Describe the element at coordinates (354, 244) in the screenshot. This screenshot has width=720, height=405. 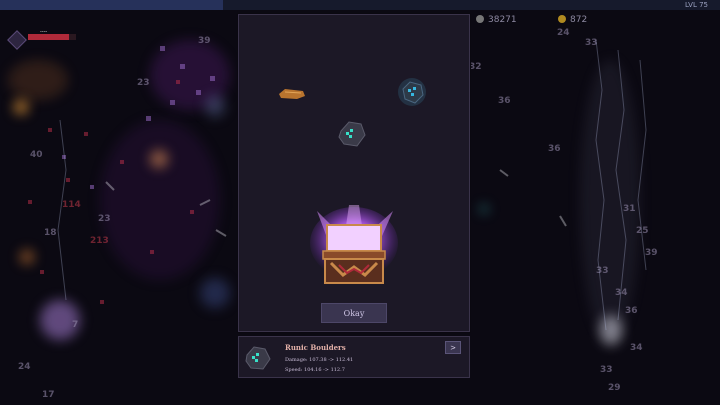
I see `chest-icon` at that location.